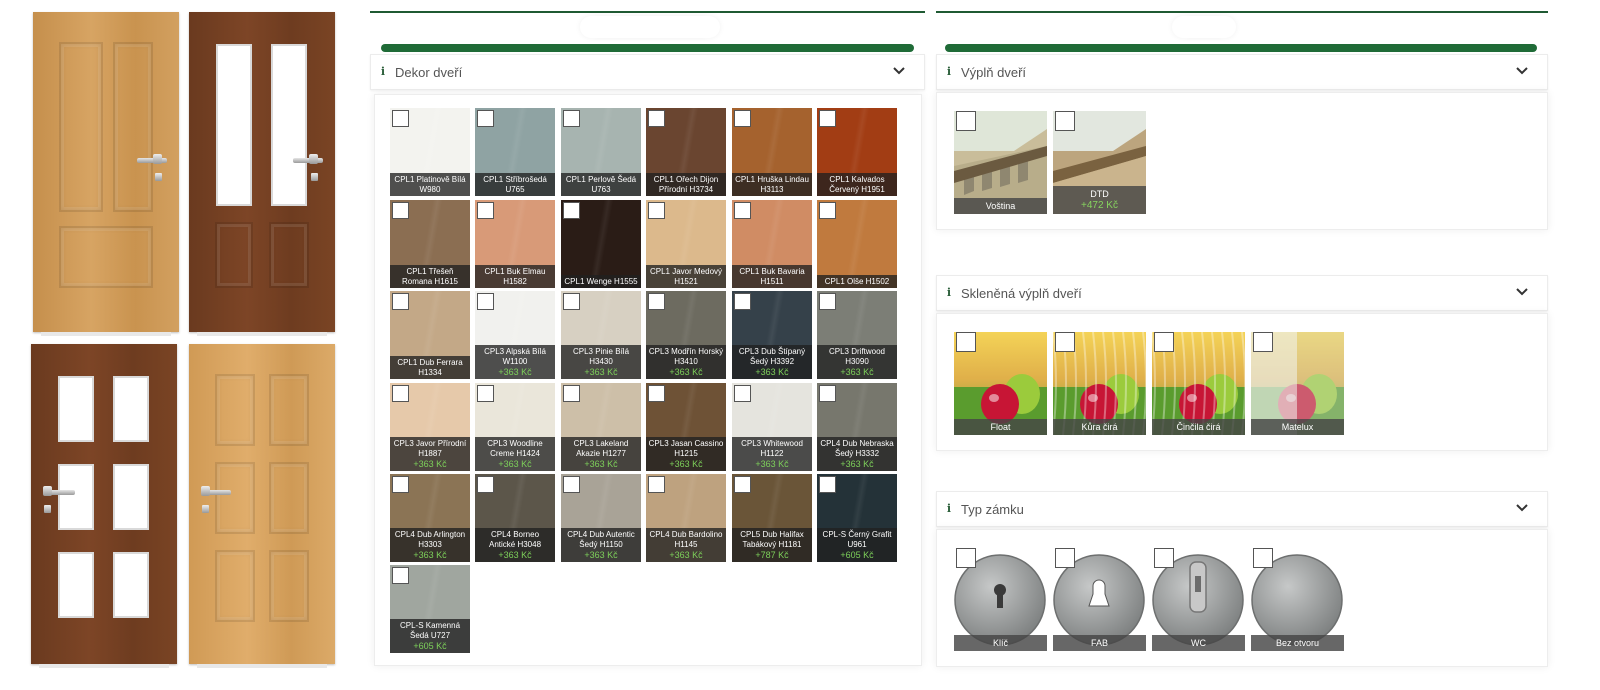 This screenshot has width=1600, height=690. Describe the element at coordinates (772, 335) in the screenshot. I see `decor-swatch: CPL3 Dub Štípaný Šedý H3392 +363 Kč` at that location.